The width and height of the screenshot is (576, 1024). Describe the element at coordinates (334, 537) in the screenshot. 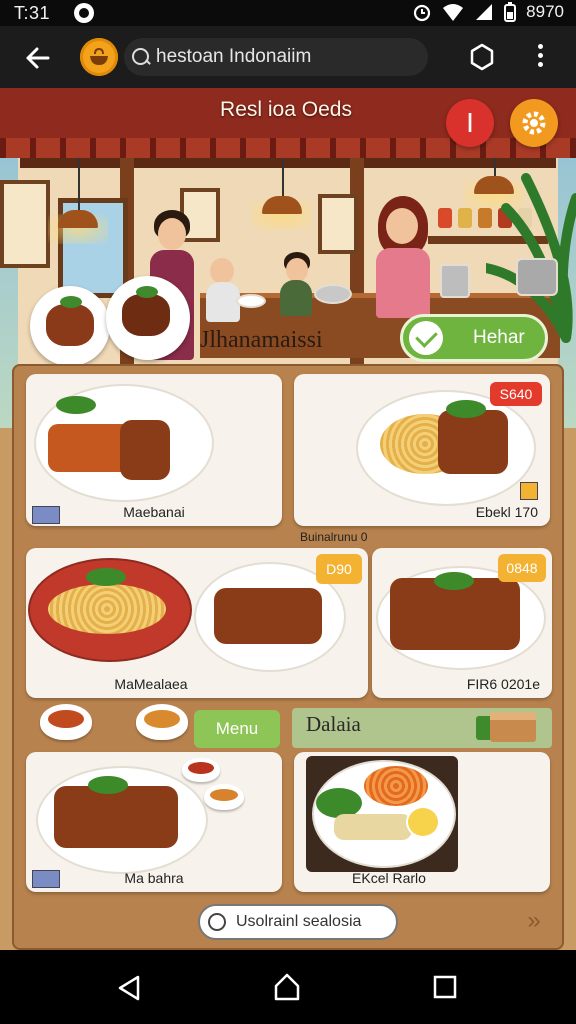

I see `card-subtitle: Buinalrunu 0` at that location.